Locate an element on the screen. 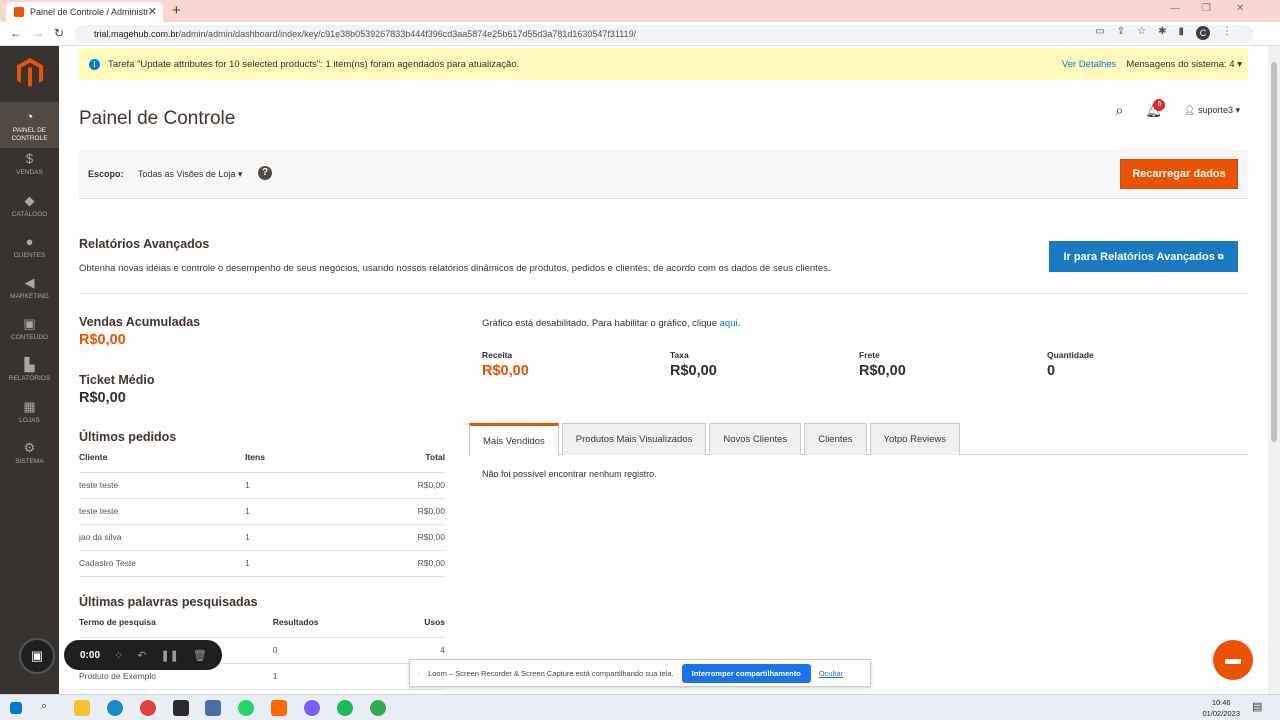 Image resolution: width=1280 pixels, height=720 pixels. sidebar-item-content: ▣ CONTEÚDO is located at coordinates (29, 329).